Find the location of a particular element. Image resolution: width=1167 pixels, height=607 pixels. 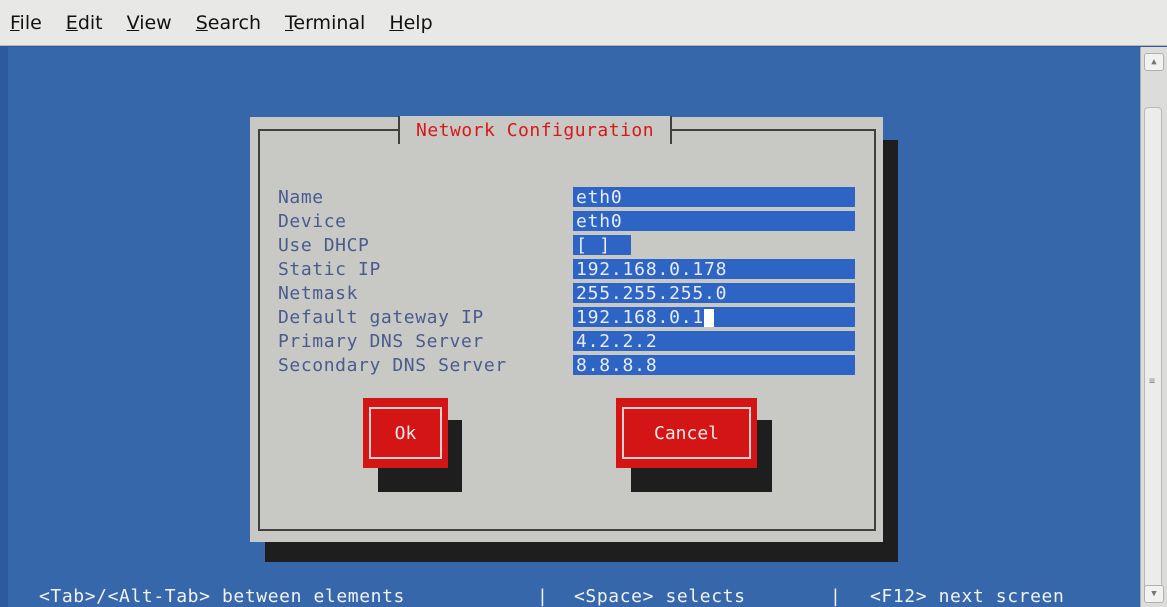

default-gateway-value: 192.168.0.1 is located at coordinates (640, 317).